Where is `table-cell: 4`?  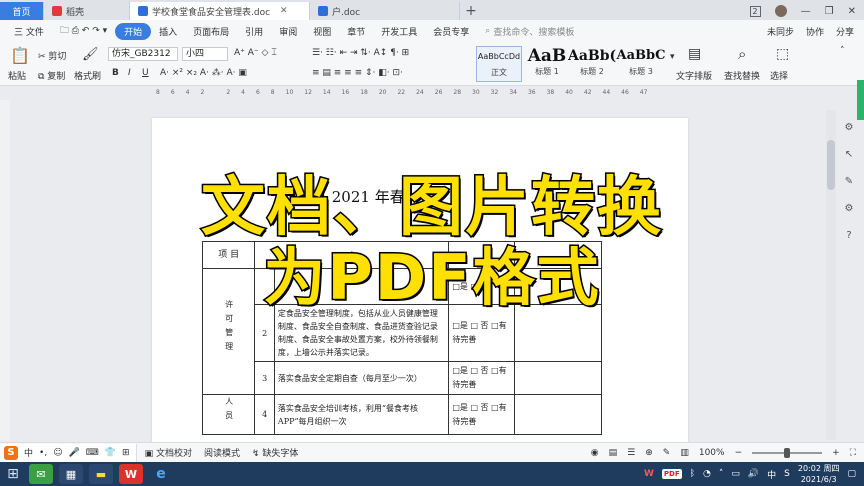
table-cell: 4 is located at coordinates (264, 414).